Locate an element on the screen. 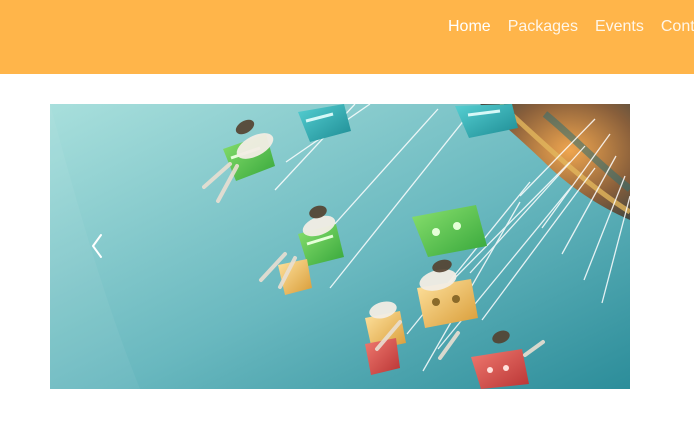  nav-contact-link: Conta is located at coordinates (677, 27).